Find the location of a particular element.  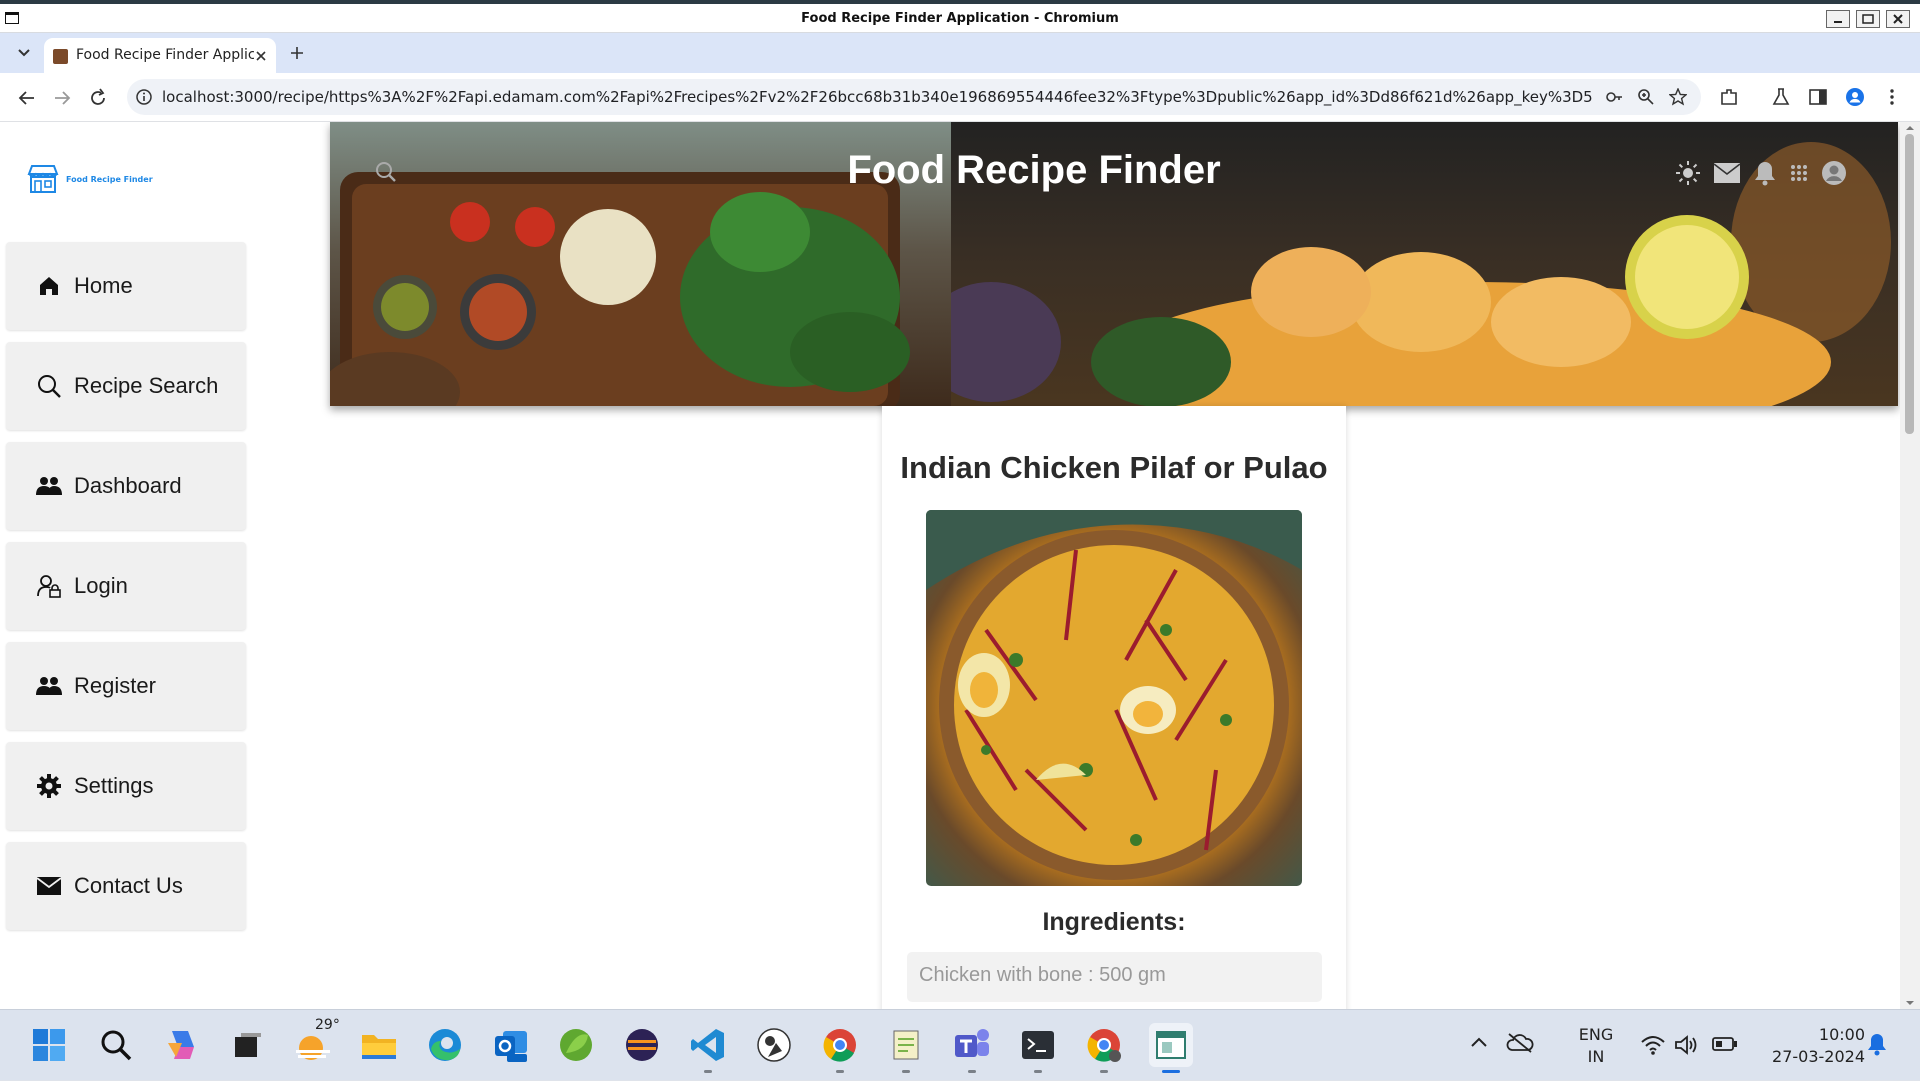

favicon-icon is located at coordinates (60, 56).